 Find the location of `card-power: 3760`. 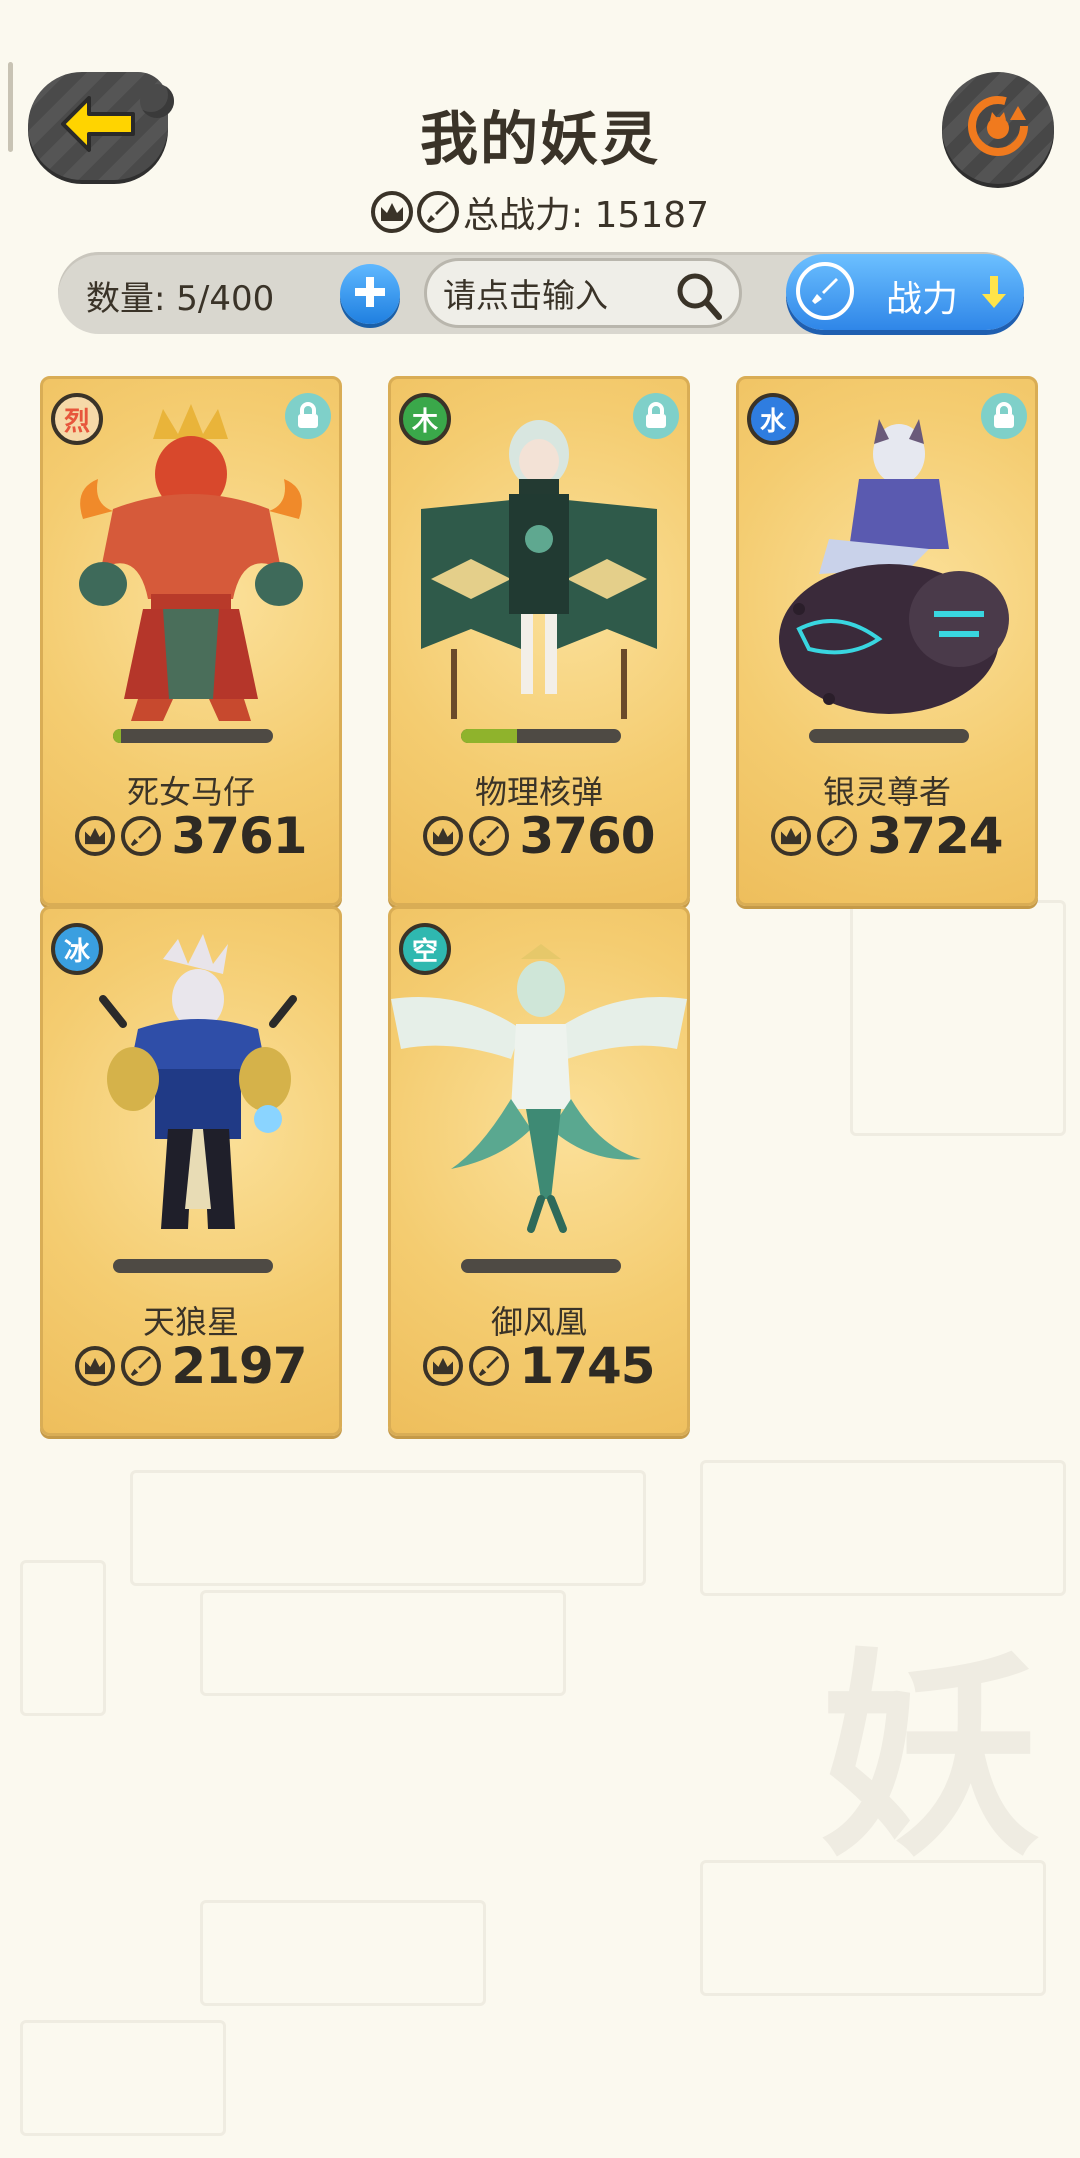

card-power: 3760 is located at coordinates (539, 836).